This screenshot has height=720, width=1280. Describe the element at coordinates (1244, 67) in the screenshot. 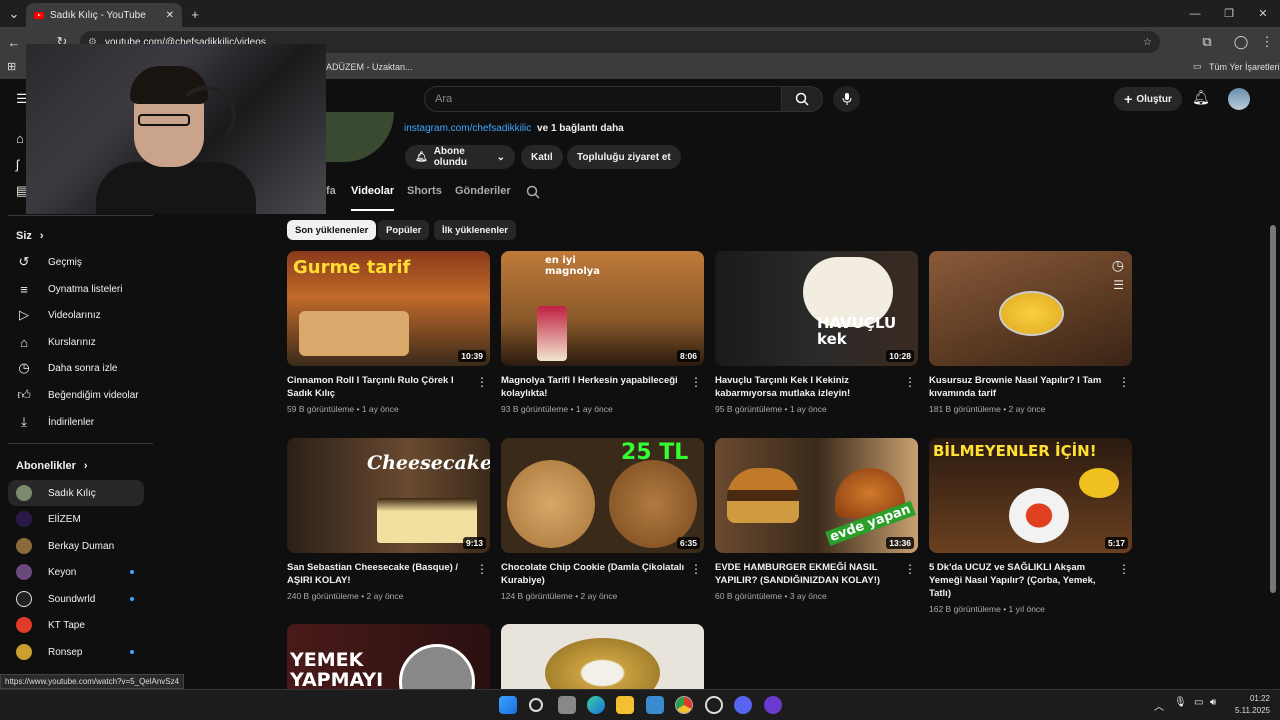

I see `all-bookmarks-button: Tüm Yer İşaretleri` at that location.